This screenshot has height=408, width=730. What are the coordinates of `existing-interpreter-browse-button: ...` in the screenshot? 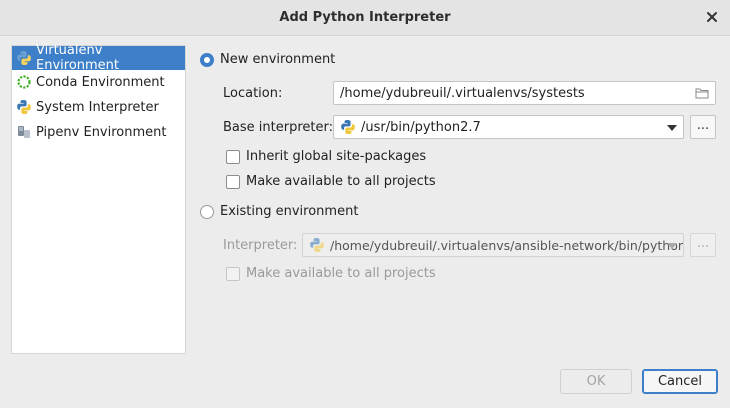 It's located at (703, 245).